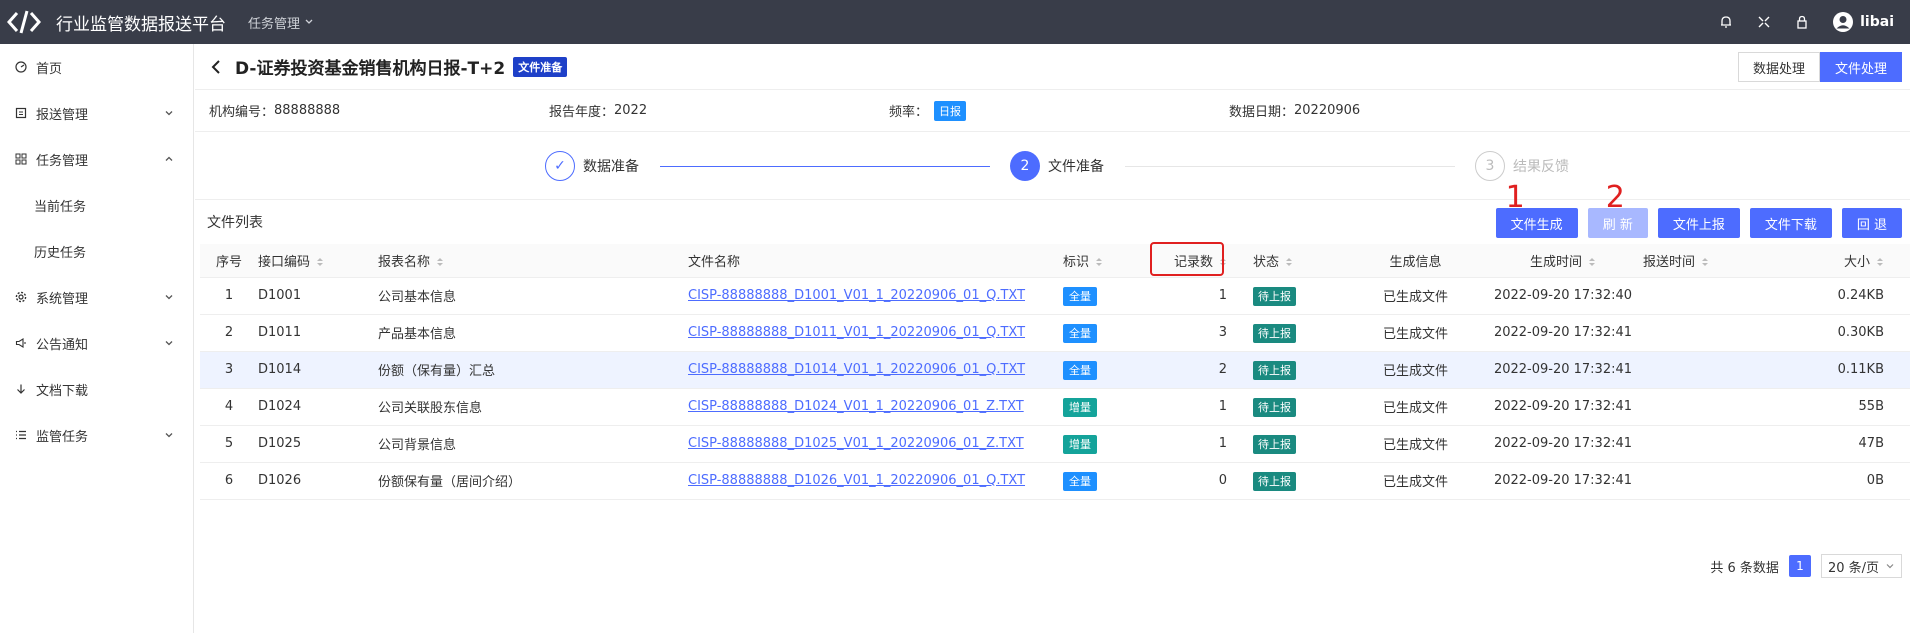  Describe the element at coordinates (719, 110) in the screenshot. I see `year-info: 报告年度： 2022` at that location.